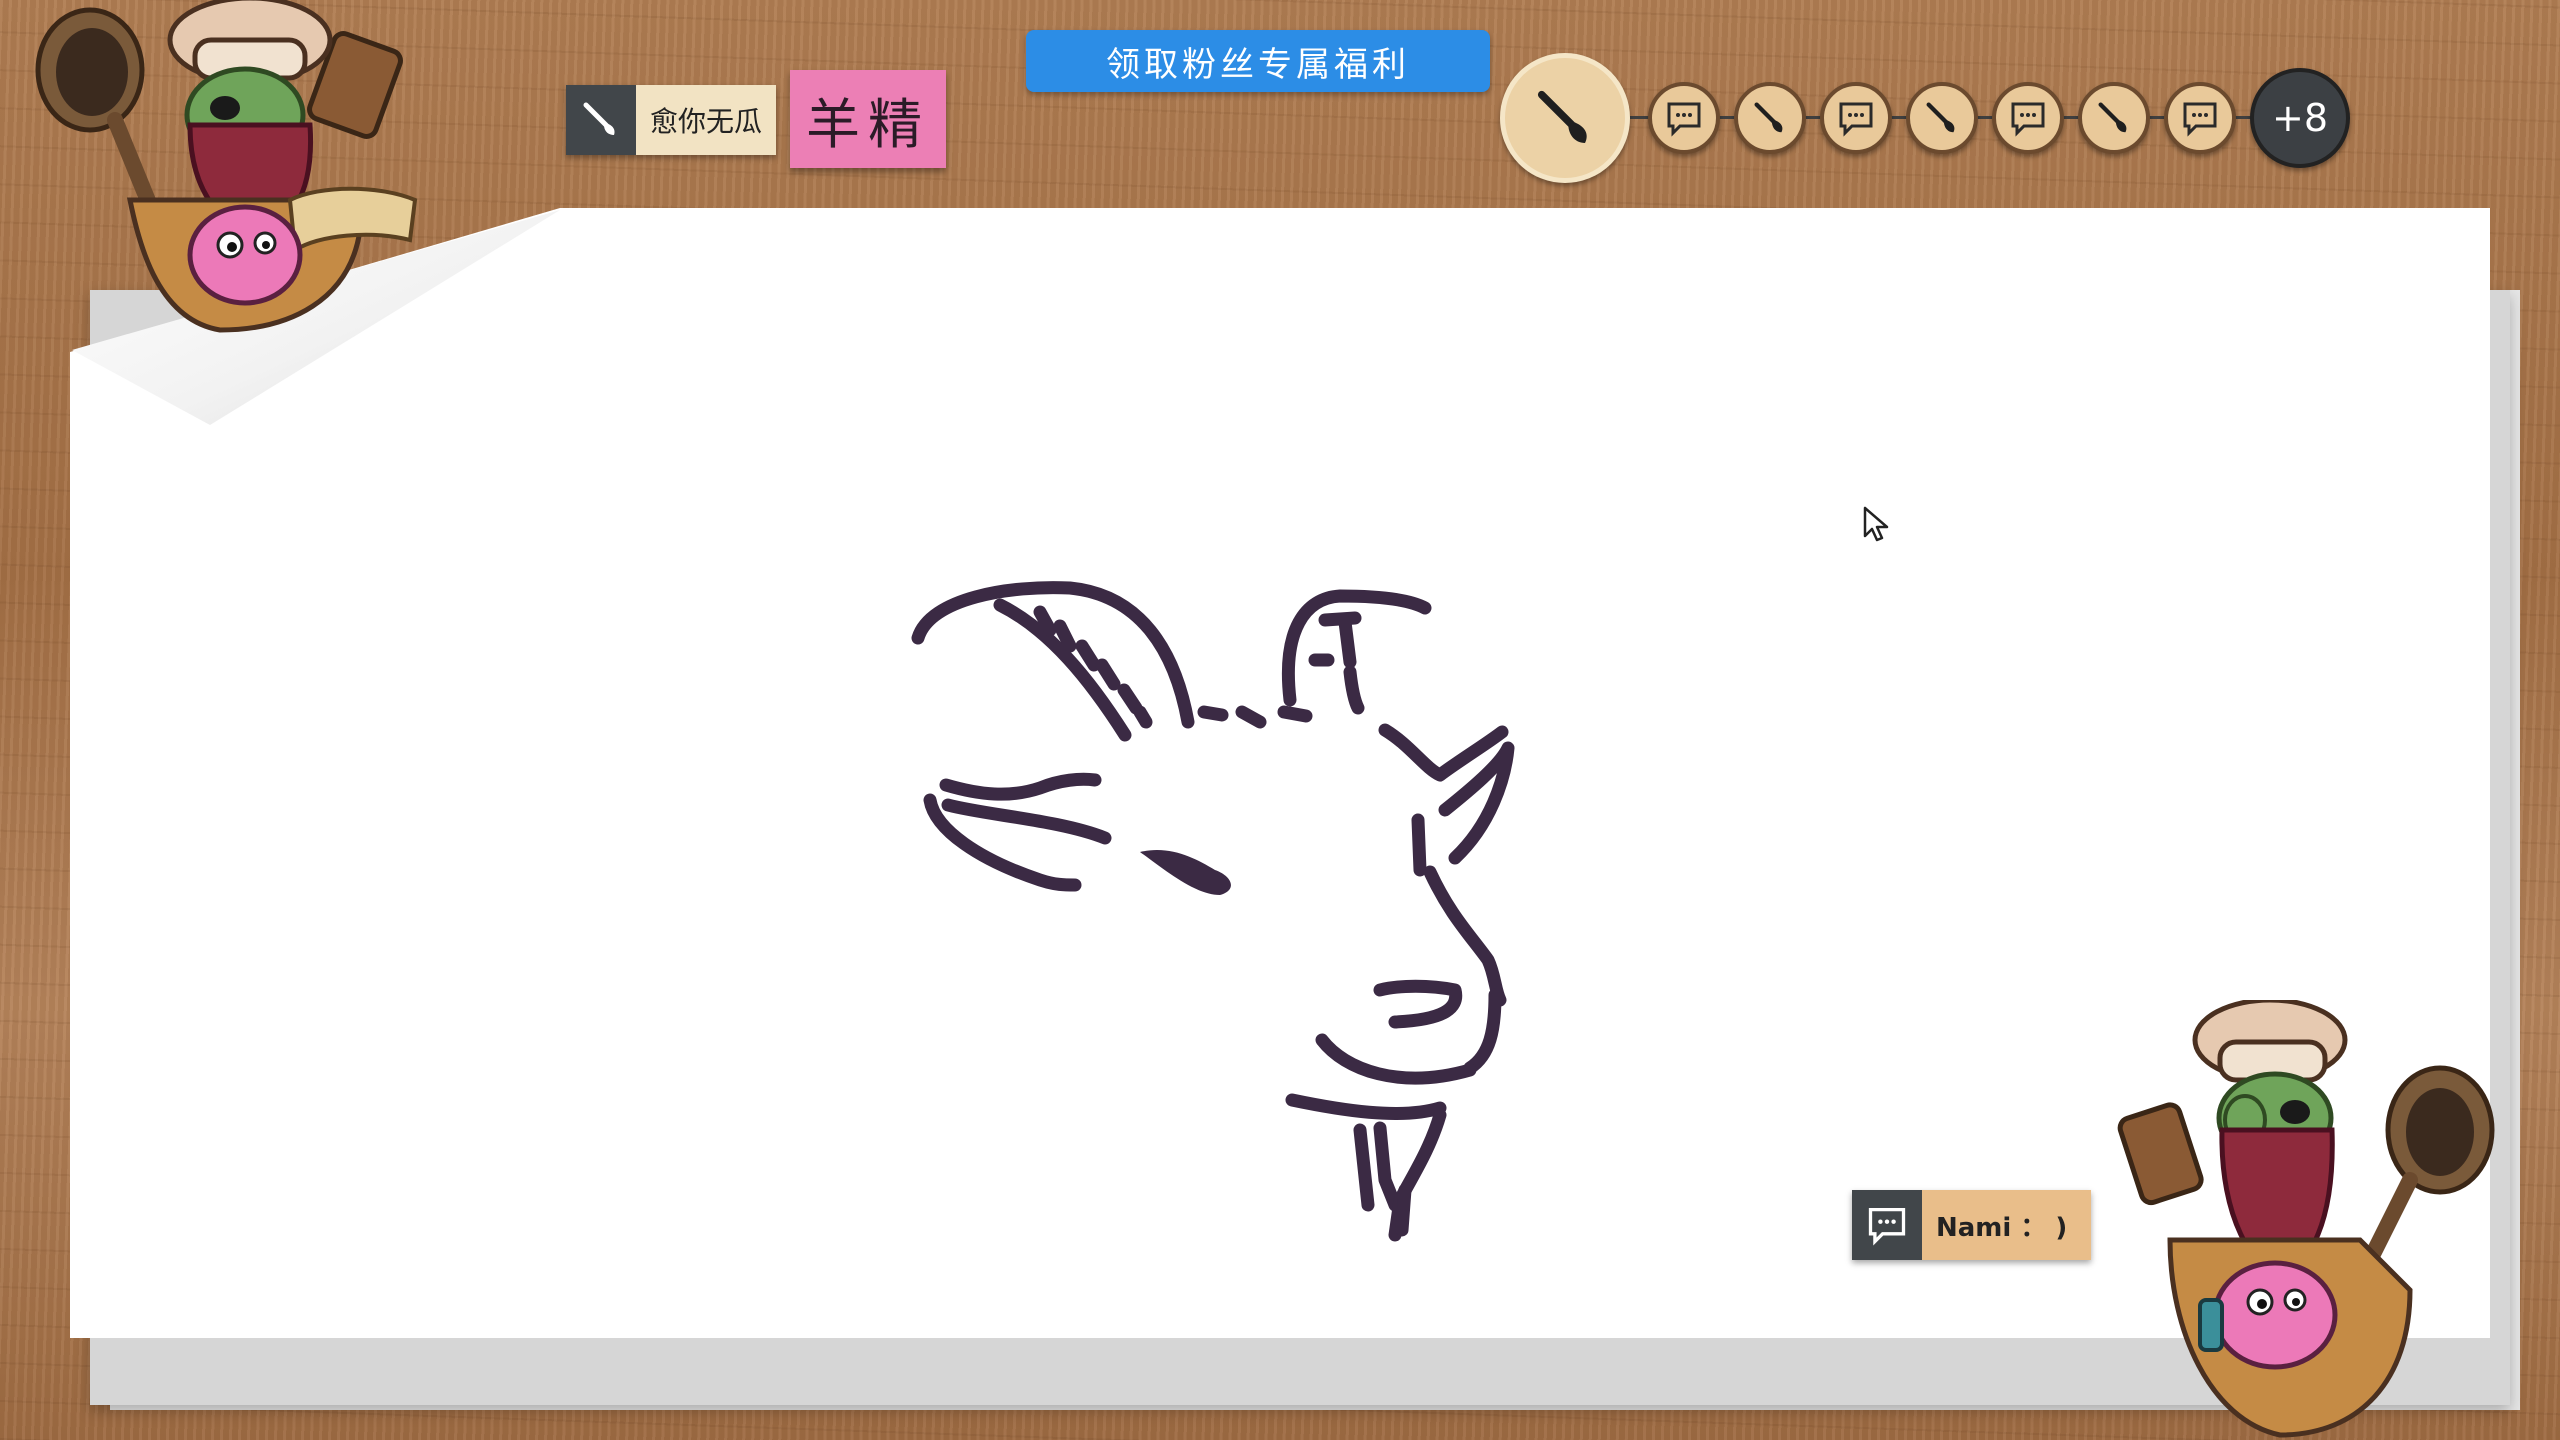  What do you see at coordinates (2007, 1225) in the screenshot?
I see `chat-message-text: Nami ： )` at bounding box center [2007, 1225].